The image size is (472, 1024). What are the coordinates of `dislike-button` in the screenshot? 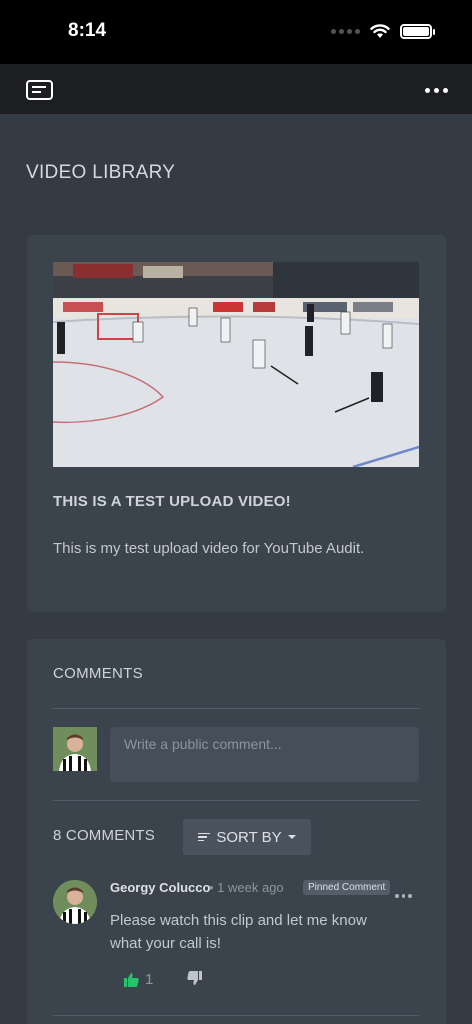 It's located at (194, 980).